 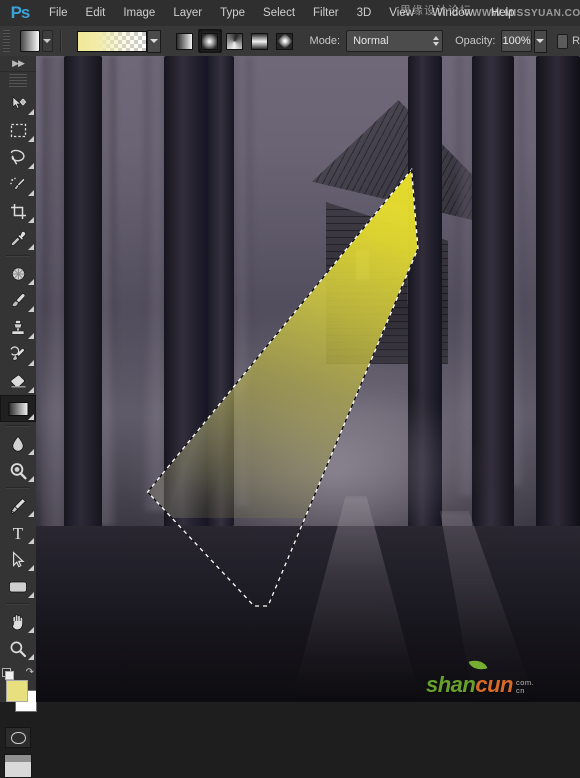 What do you see at coordinates (401, 13) in the screenshot?
I see `menu-view: View` at bounding box center [401, 13].